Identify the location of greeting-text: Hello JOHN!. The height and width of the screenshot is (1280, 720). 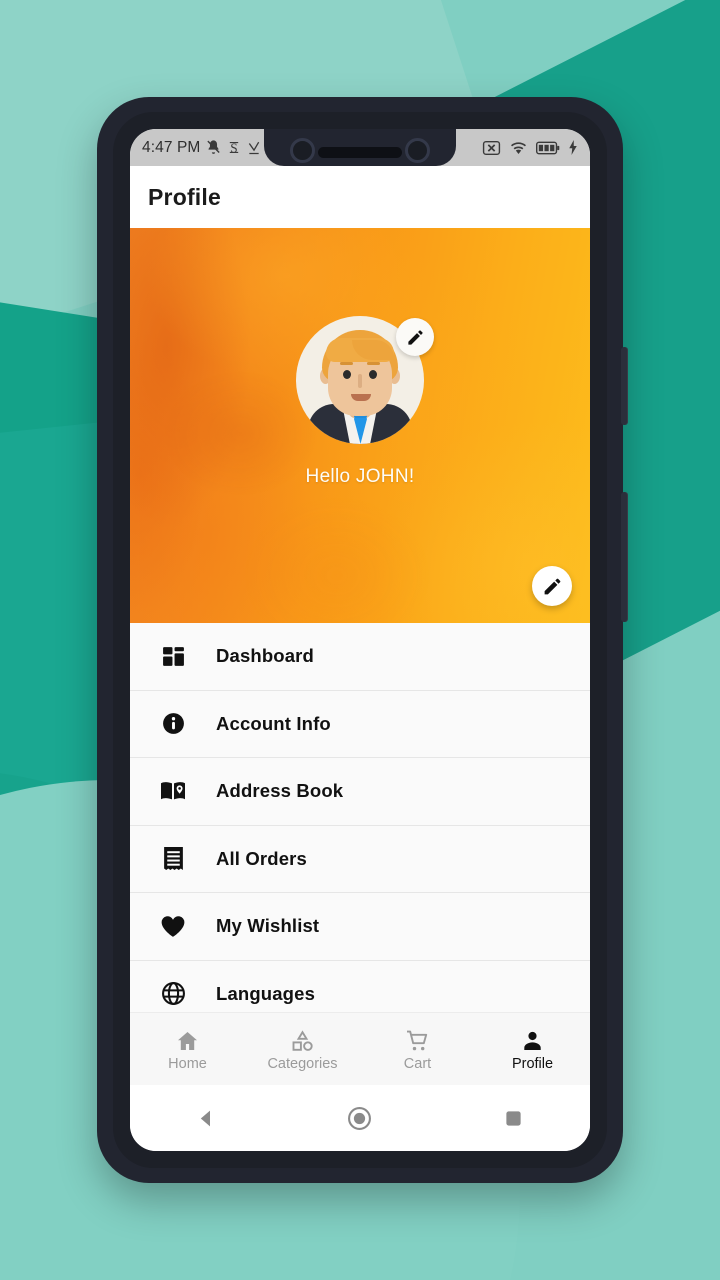
(360, 476).